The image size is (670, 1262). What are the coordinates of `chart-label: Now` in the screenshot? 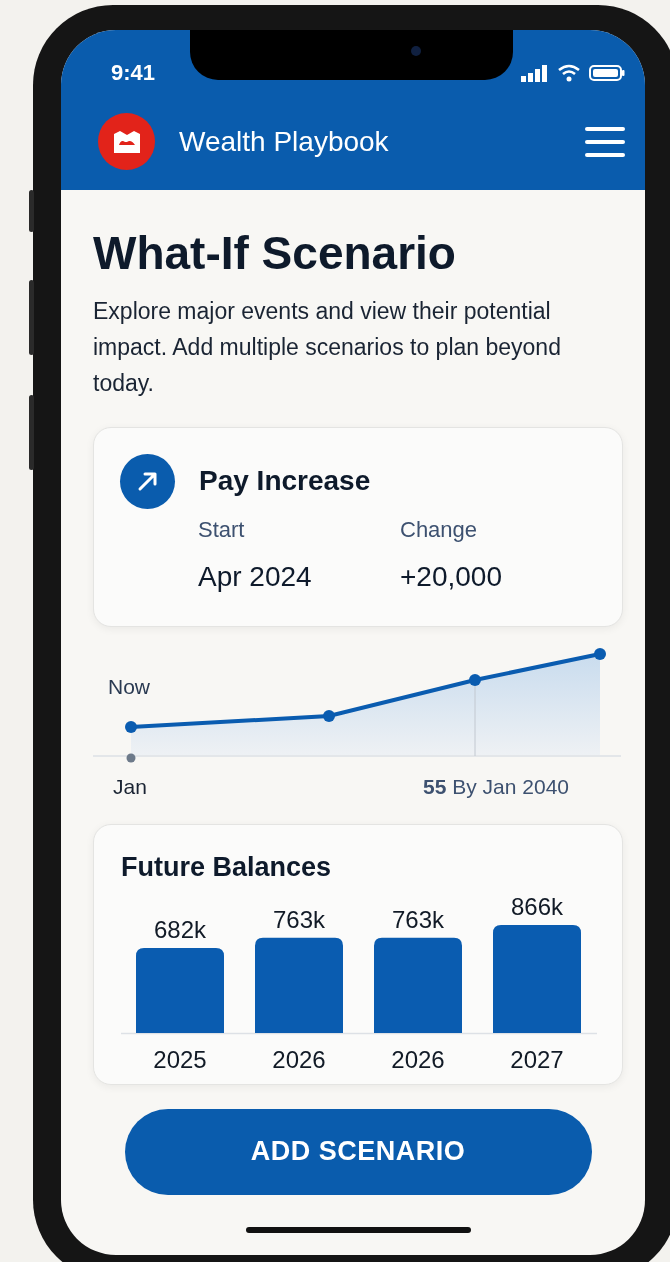 It's located at (129, 686).